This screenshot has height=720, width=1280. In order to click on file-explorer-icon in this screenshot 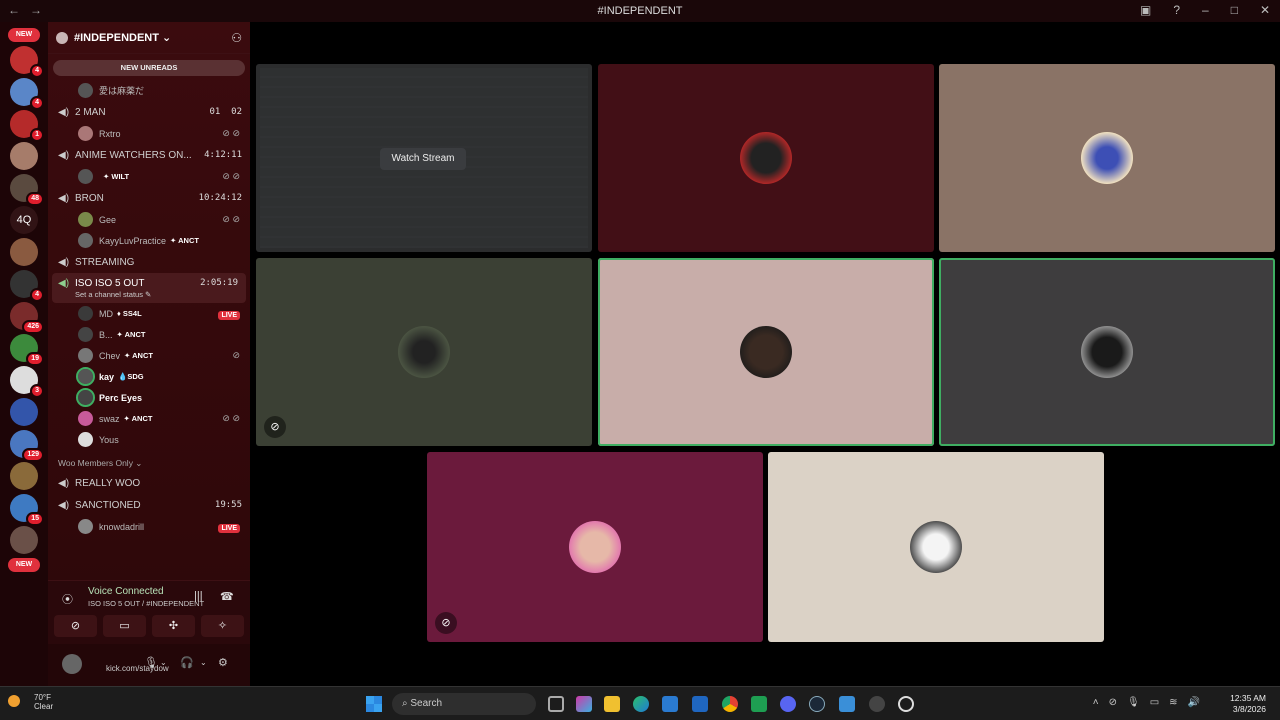, I will do `click(612, 704)`.